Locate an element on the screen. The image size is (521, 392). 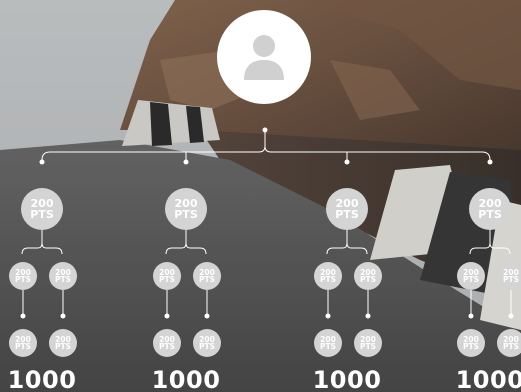
user-avatar-icon is located at coordinates (264, 57).